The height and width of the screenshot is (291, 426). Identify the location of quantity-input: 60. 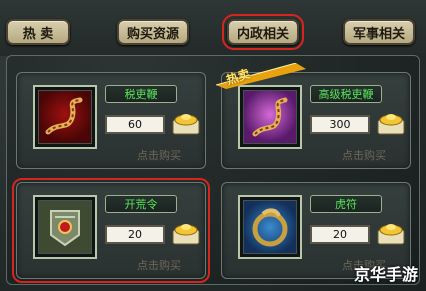
(135, 124).